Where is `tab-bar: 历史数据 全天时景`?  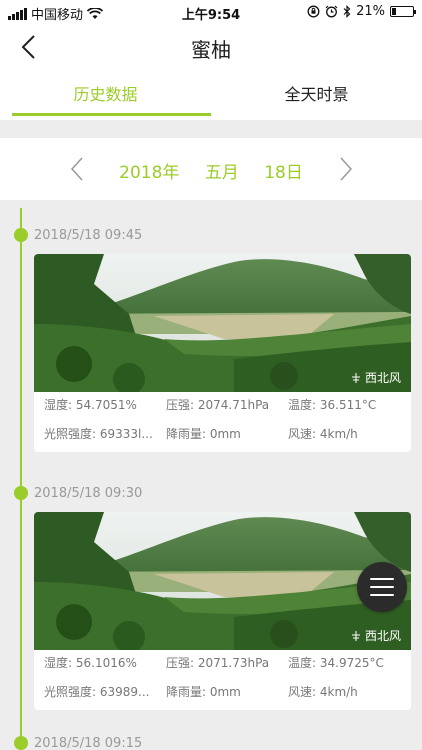 tab-bar: 历史数据 全天时景 is located at coordinates (211, 95).